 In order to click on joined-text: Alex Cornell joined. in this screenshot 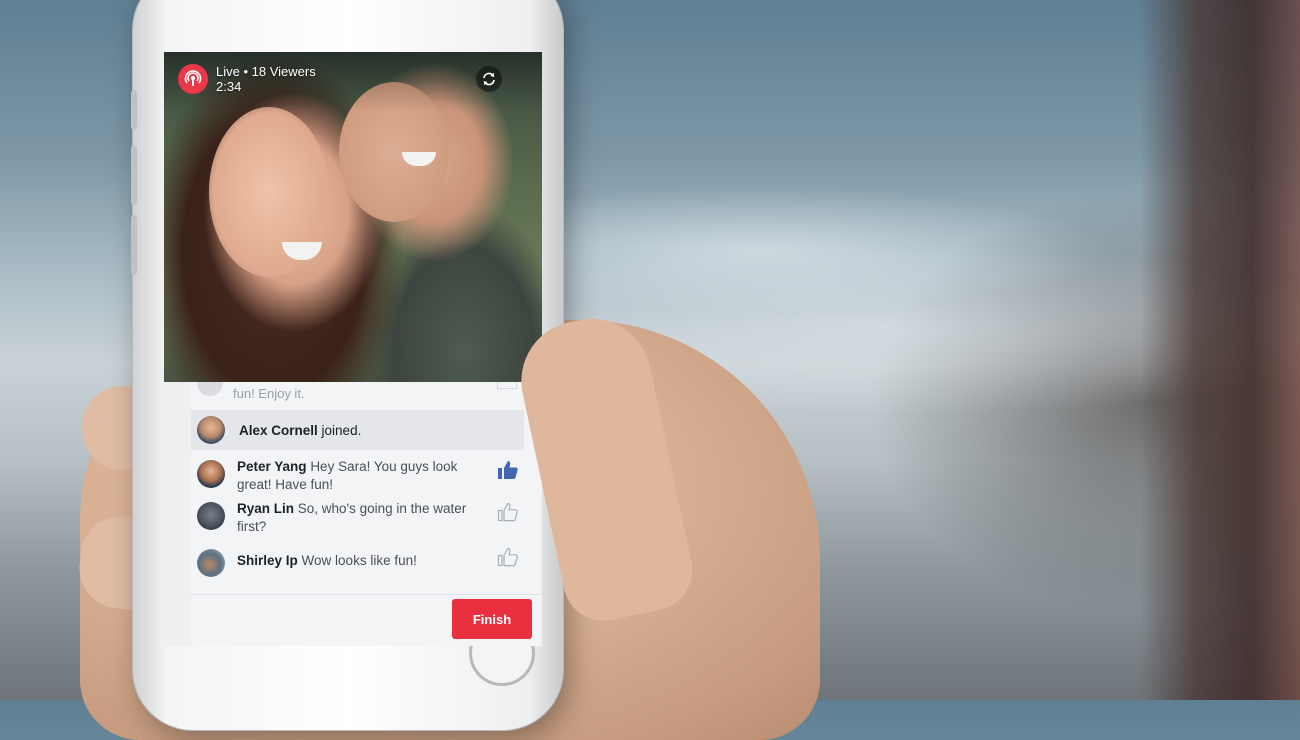, I will do `click(300, 430)`.